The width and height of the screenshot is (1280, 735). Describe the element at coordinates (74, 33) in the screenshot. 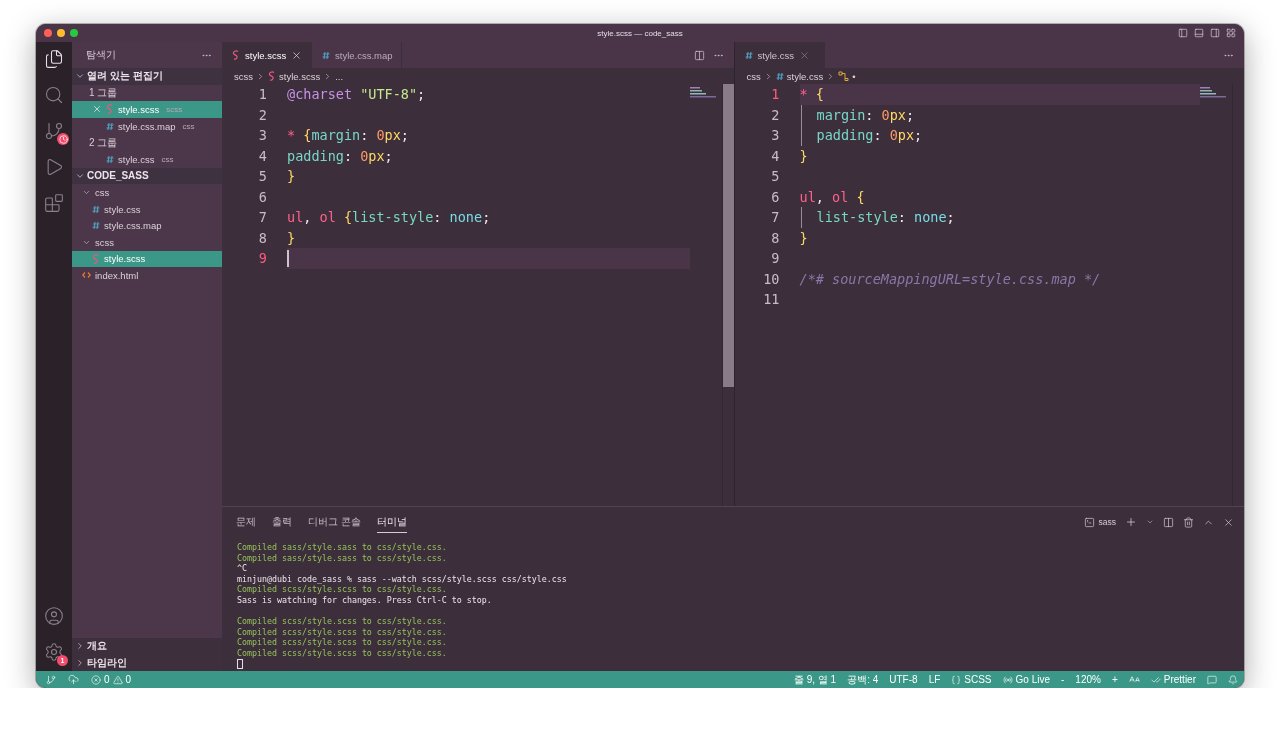

I see `maximize-dot` at that location.